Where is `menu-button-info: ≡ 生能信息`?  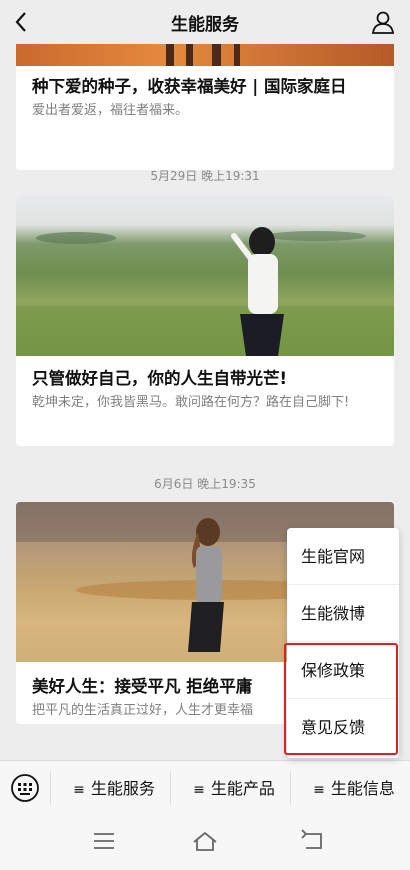
menu-button-info: ≡ 生能信息 is located at coordinates (354, 787).